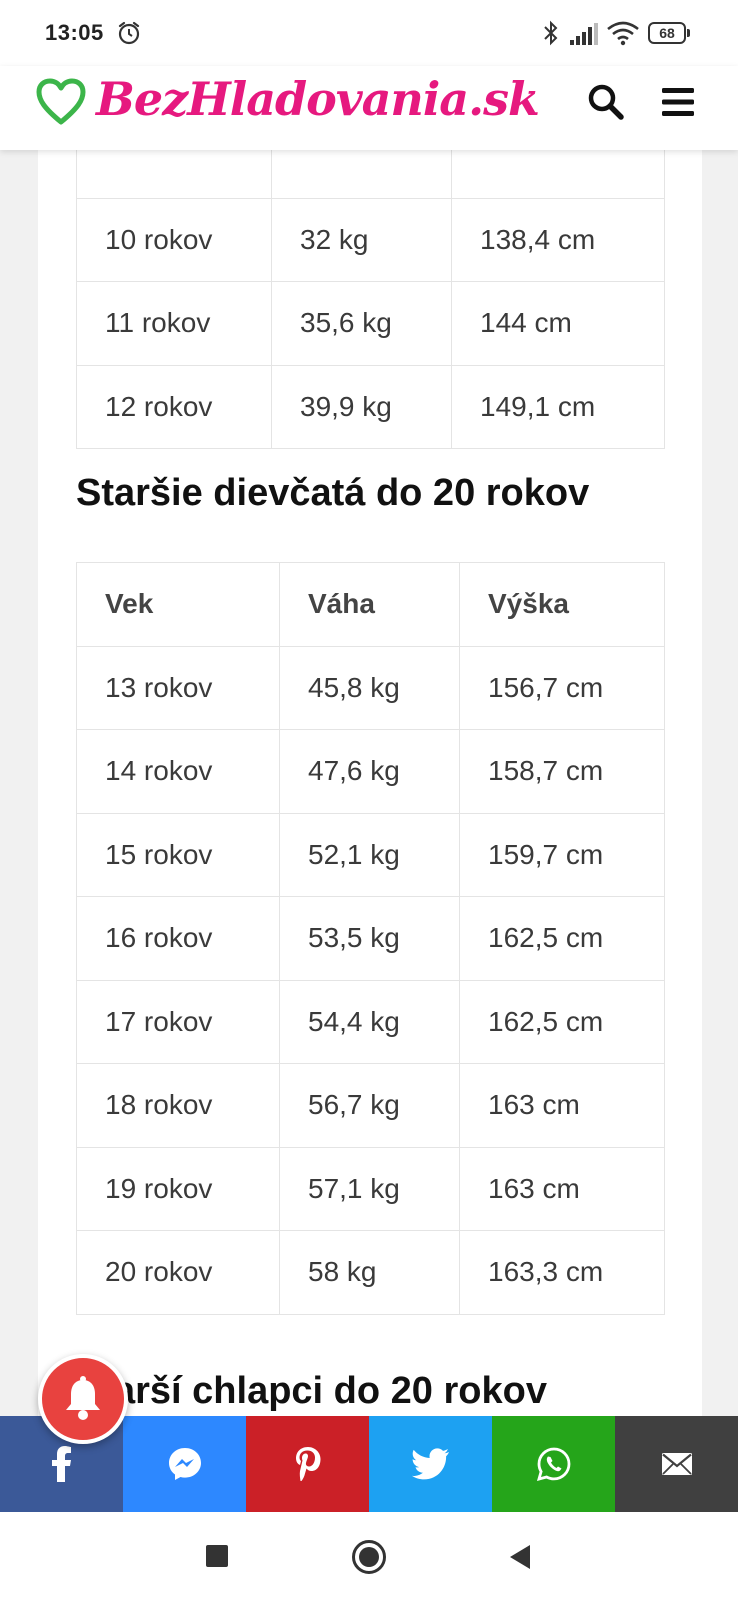  Describe the element at coordinates (562, 687) in the screenshot. I see `table-cell: 156,7 cm` at that location.